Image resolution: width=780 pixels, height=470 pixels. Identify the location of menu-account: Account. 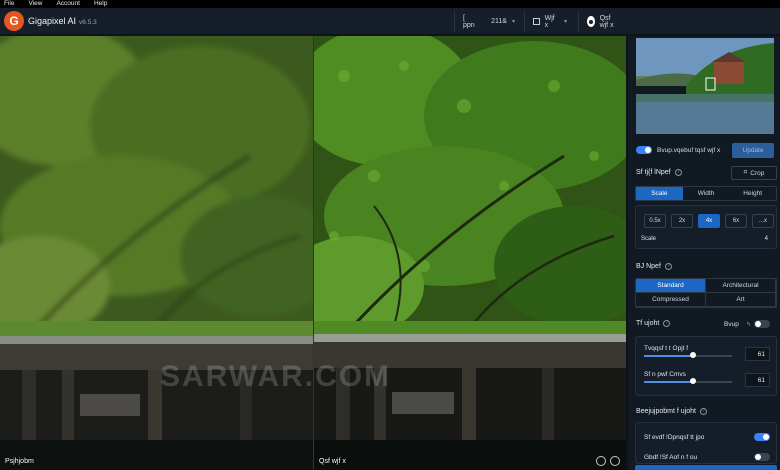
(68, 4).